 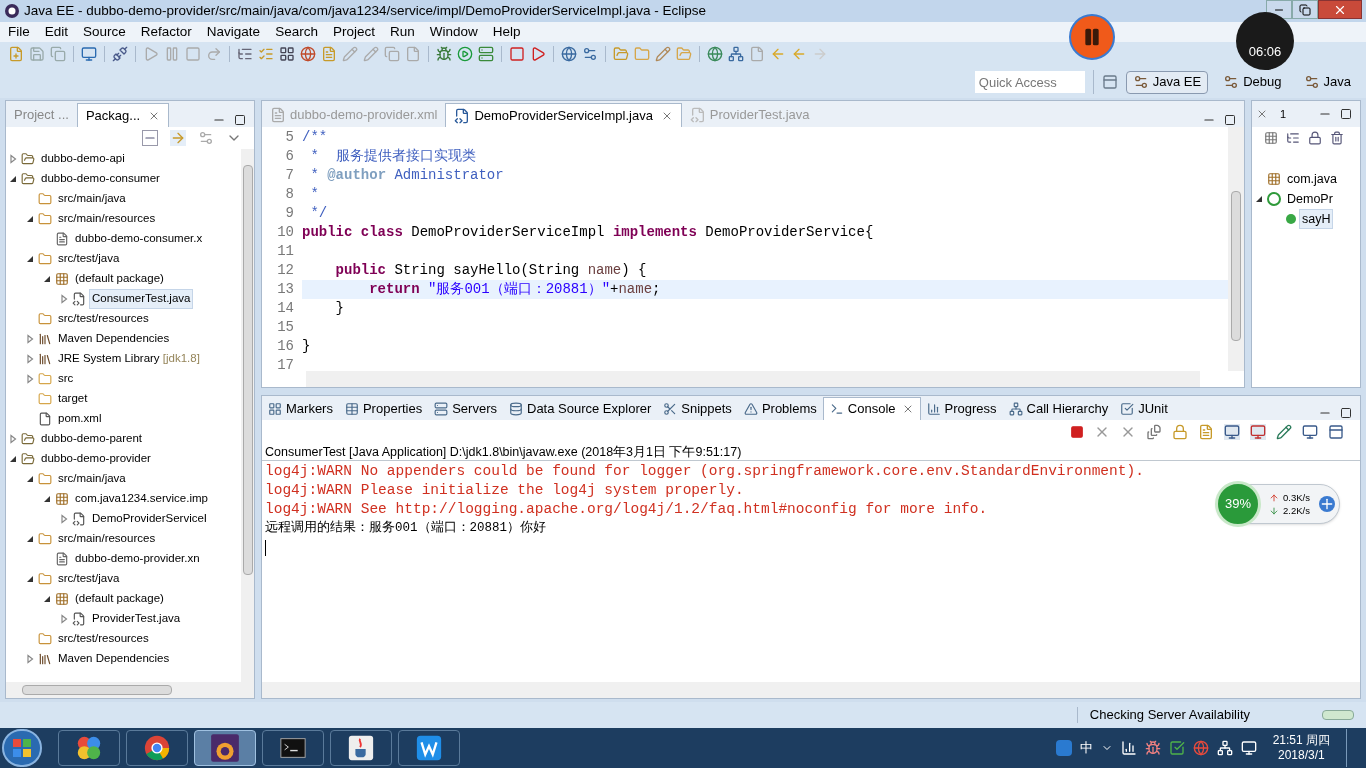 What do you see at coordinates (83, 159) in the screenshot?
I see `tree-item: dubbo-demo-api` at bounding box center [83, 159].